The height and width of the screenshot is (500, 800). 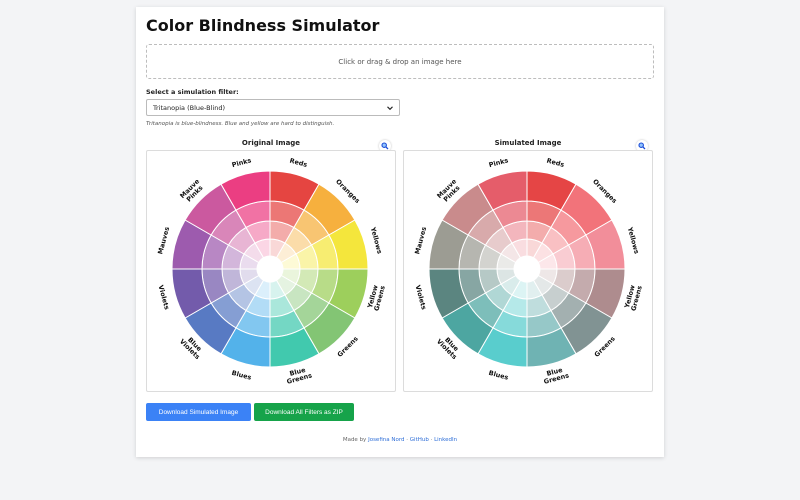 I want to click on filter-select: Tritanopia (Blue-Blind), so click(x=273, y=107).